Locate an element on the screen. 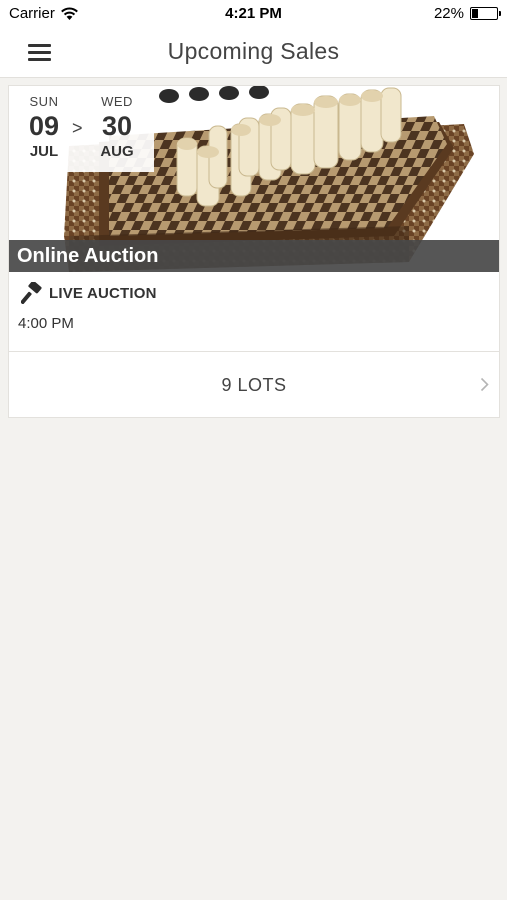 Image resolution: width=507 pixels, height=900 pixels. lots-count: 9 LOTS is located at coordinates (254, 385).